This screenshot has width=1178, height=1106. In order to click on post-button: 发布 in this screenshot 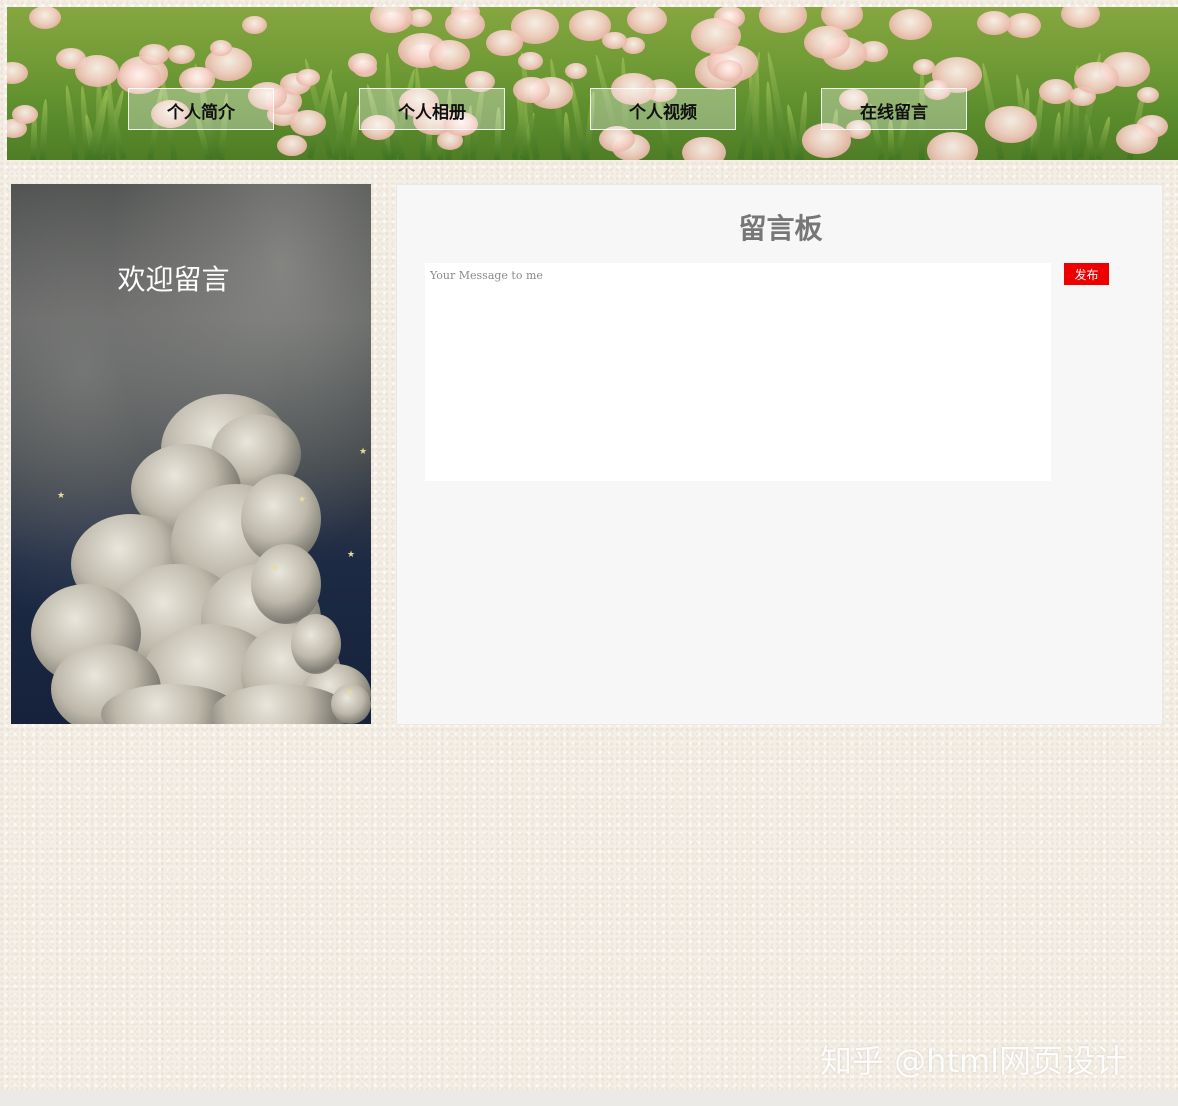, I will do `click(1086, 274)`.